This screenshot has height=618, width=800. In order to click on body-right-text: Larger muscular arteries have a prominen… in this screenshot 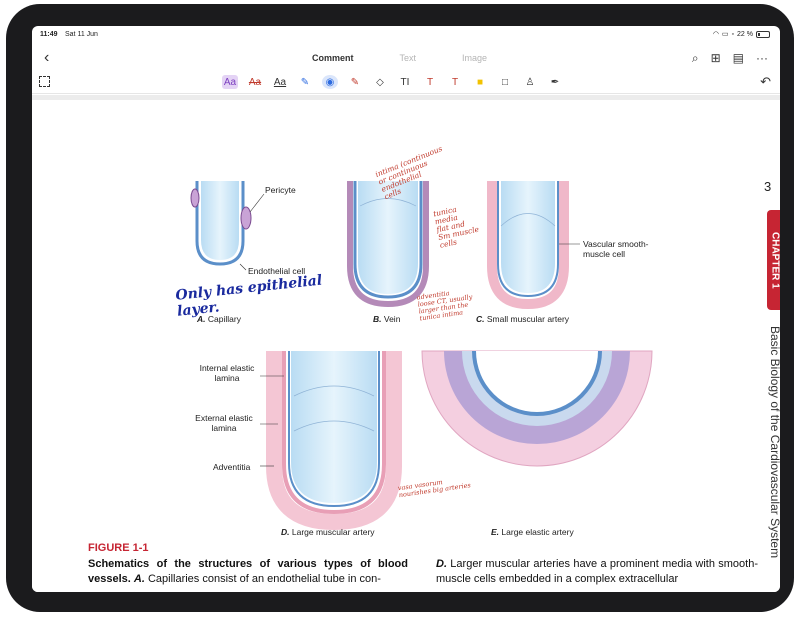, I will do `click(597, 571)`.